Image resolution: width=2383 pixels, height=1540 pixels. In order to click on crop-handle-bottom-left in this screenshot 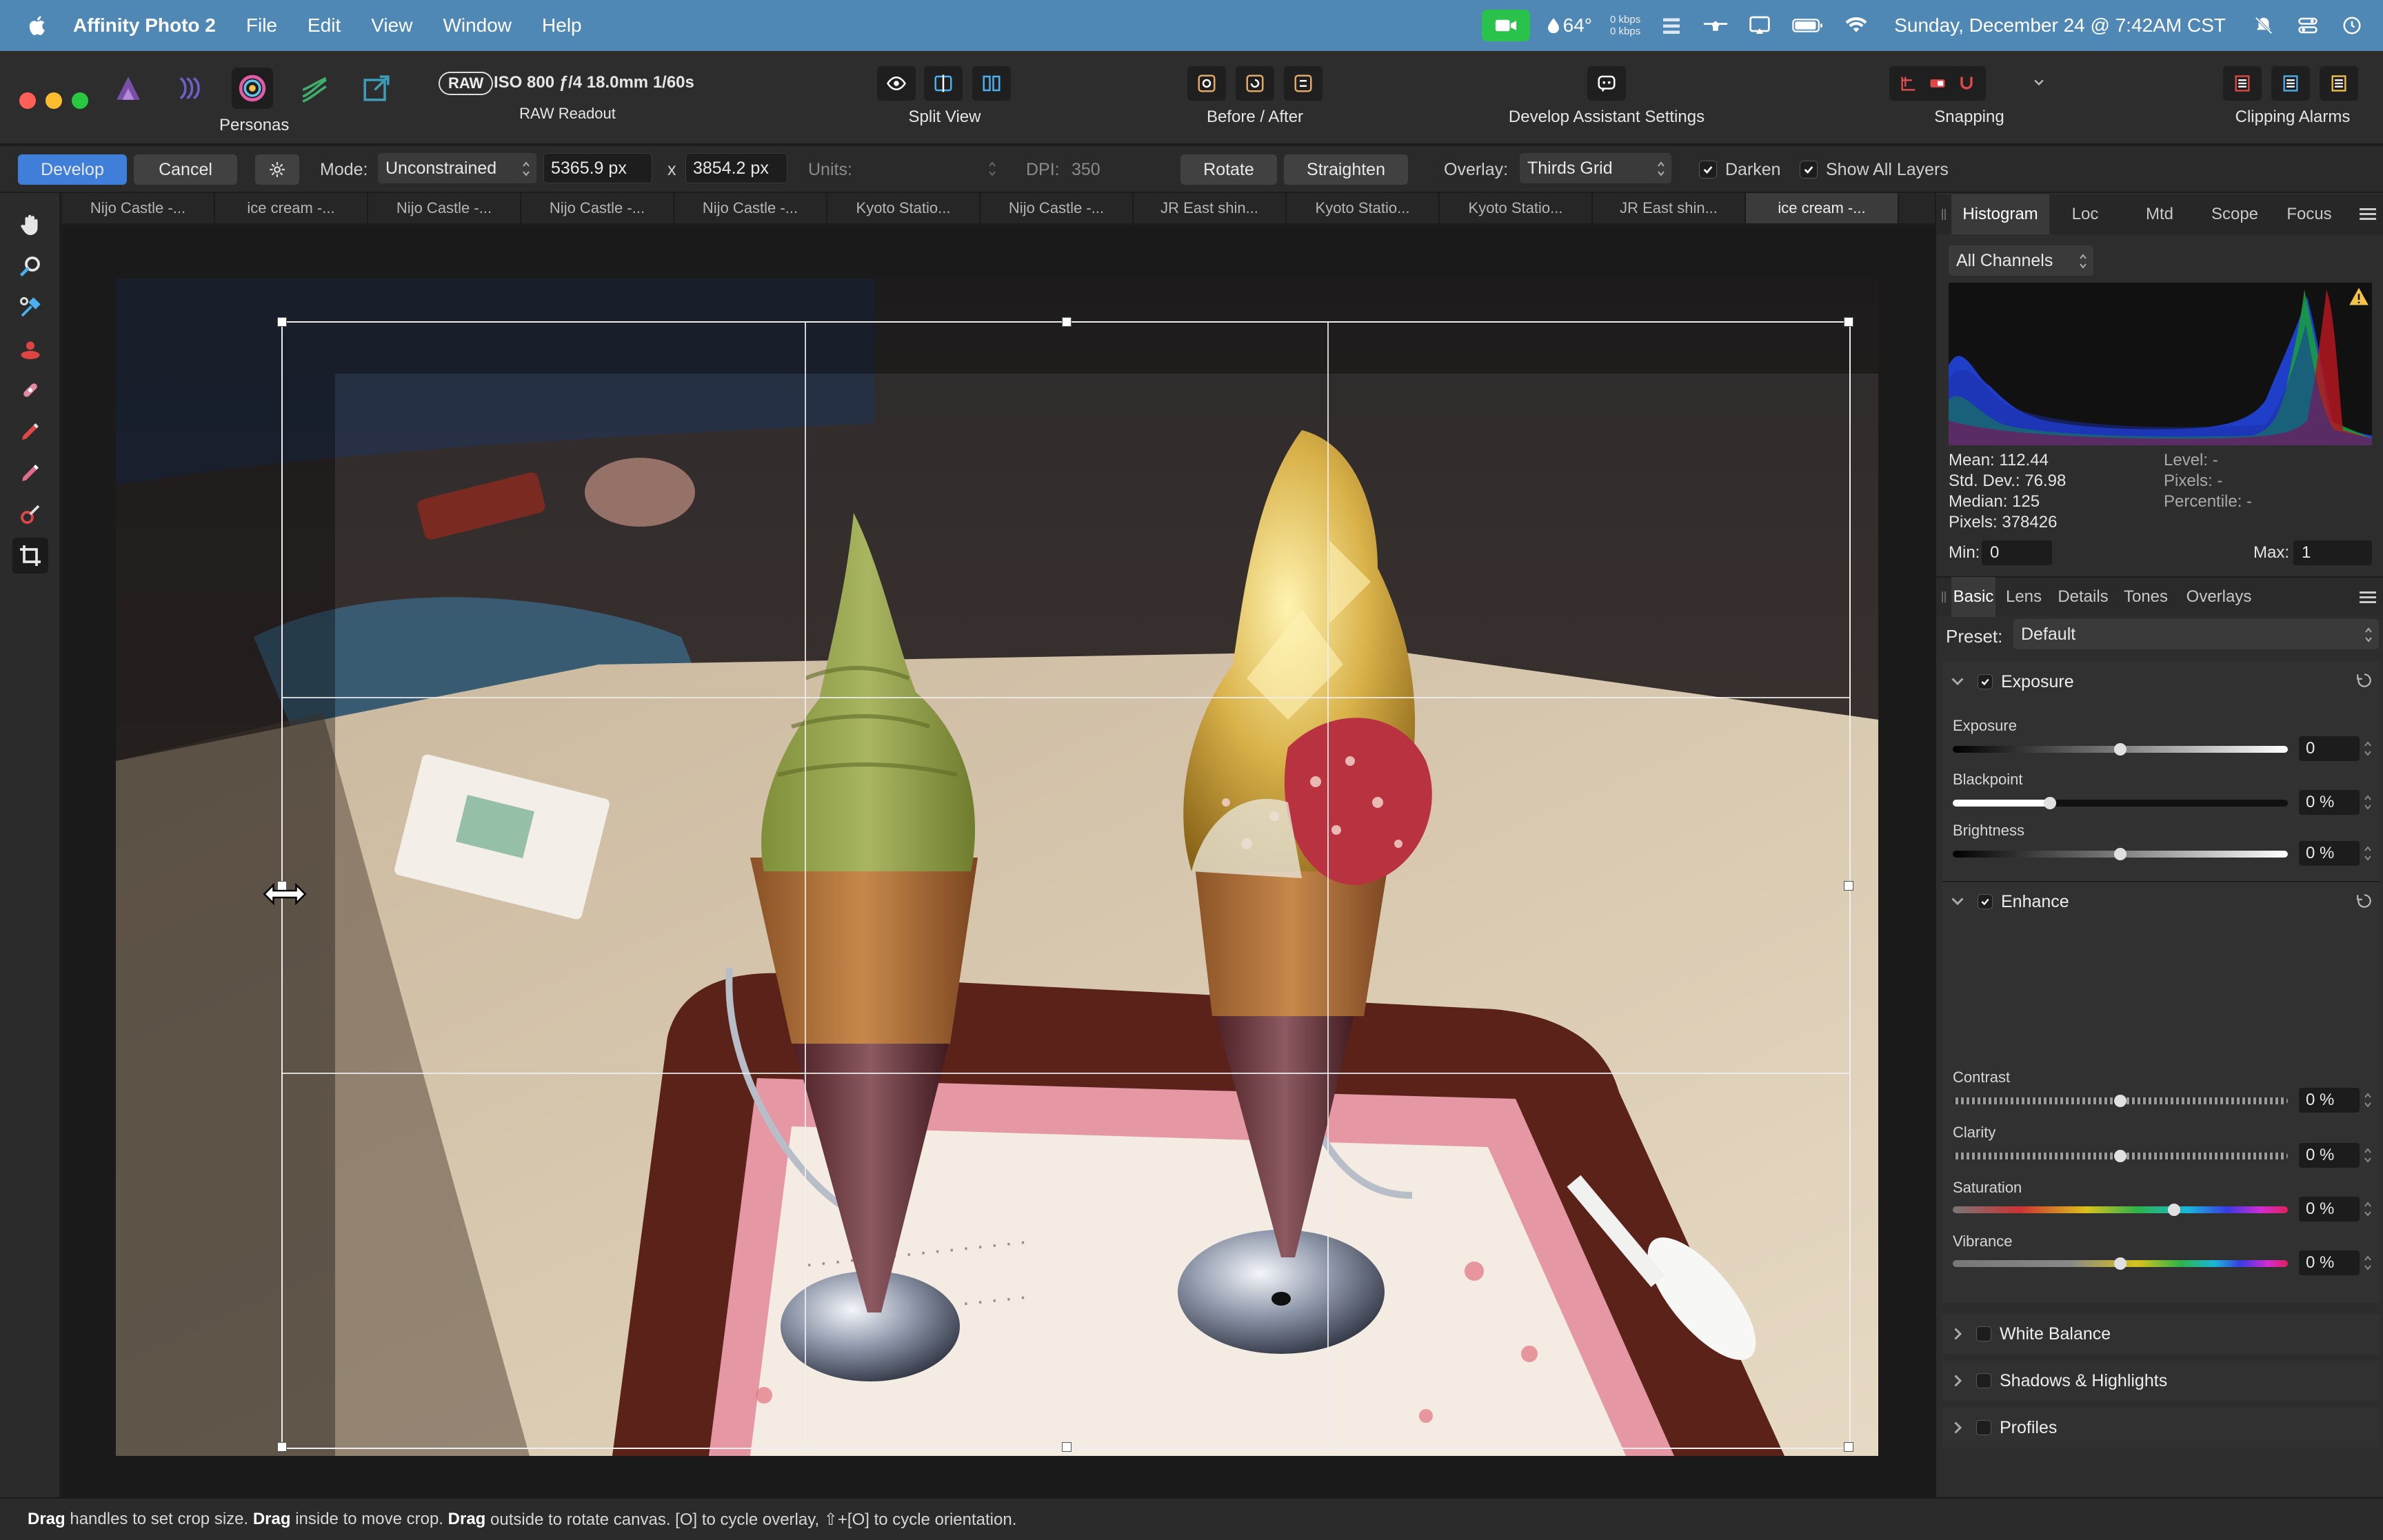, I will do `click(282, 1447)`.